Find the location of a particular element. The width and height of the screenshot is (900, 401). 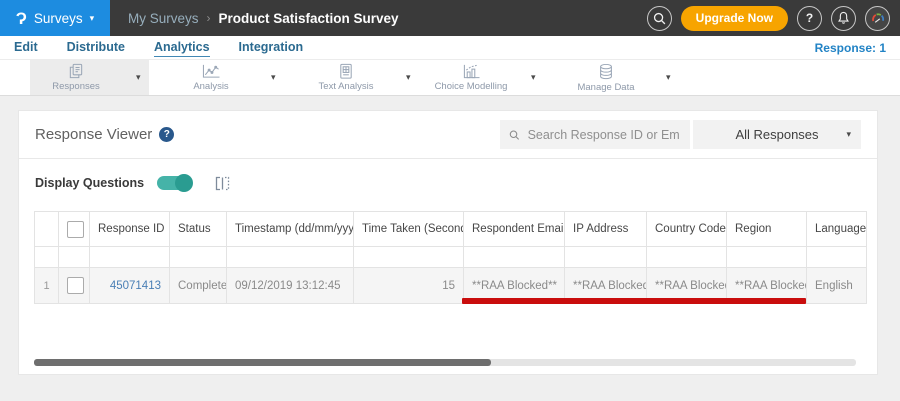

display-questions-toggle is located at coordinates (175, 183).